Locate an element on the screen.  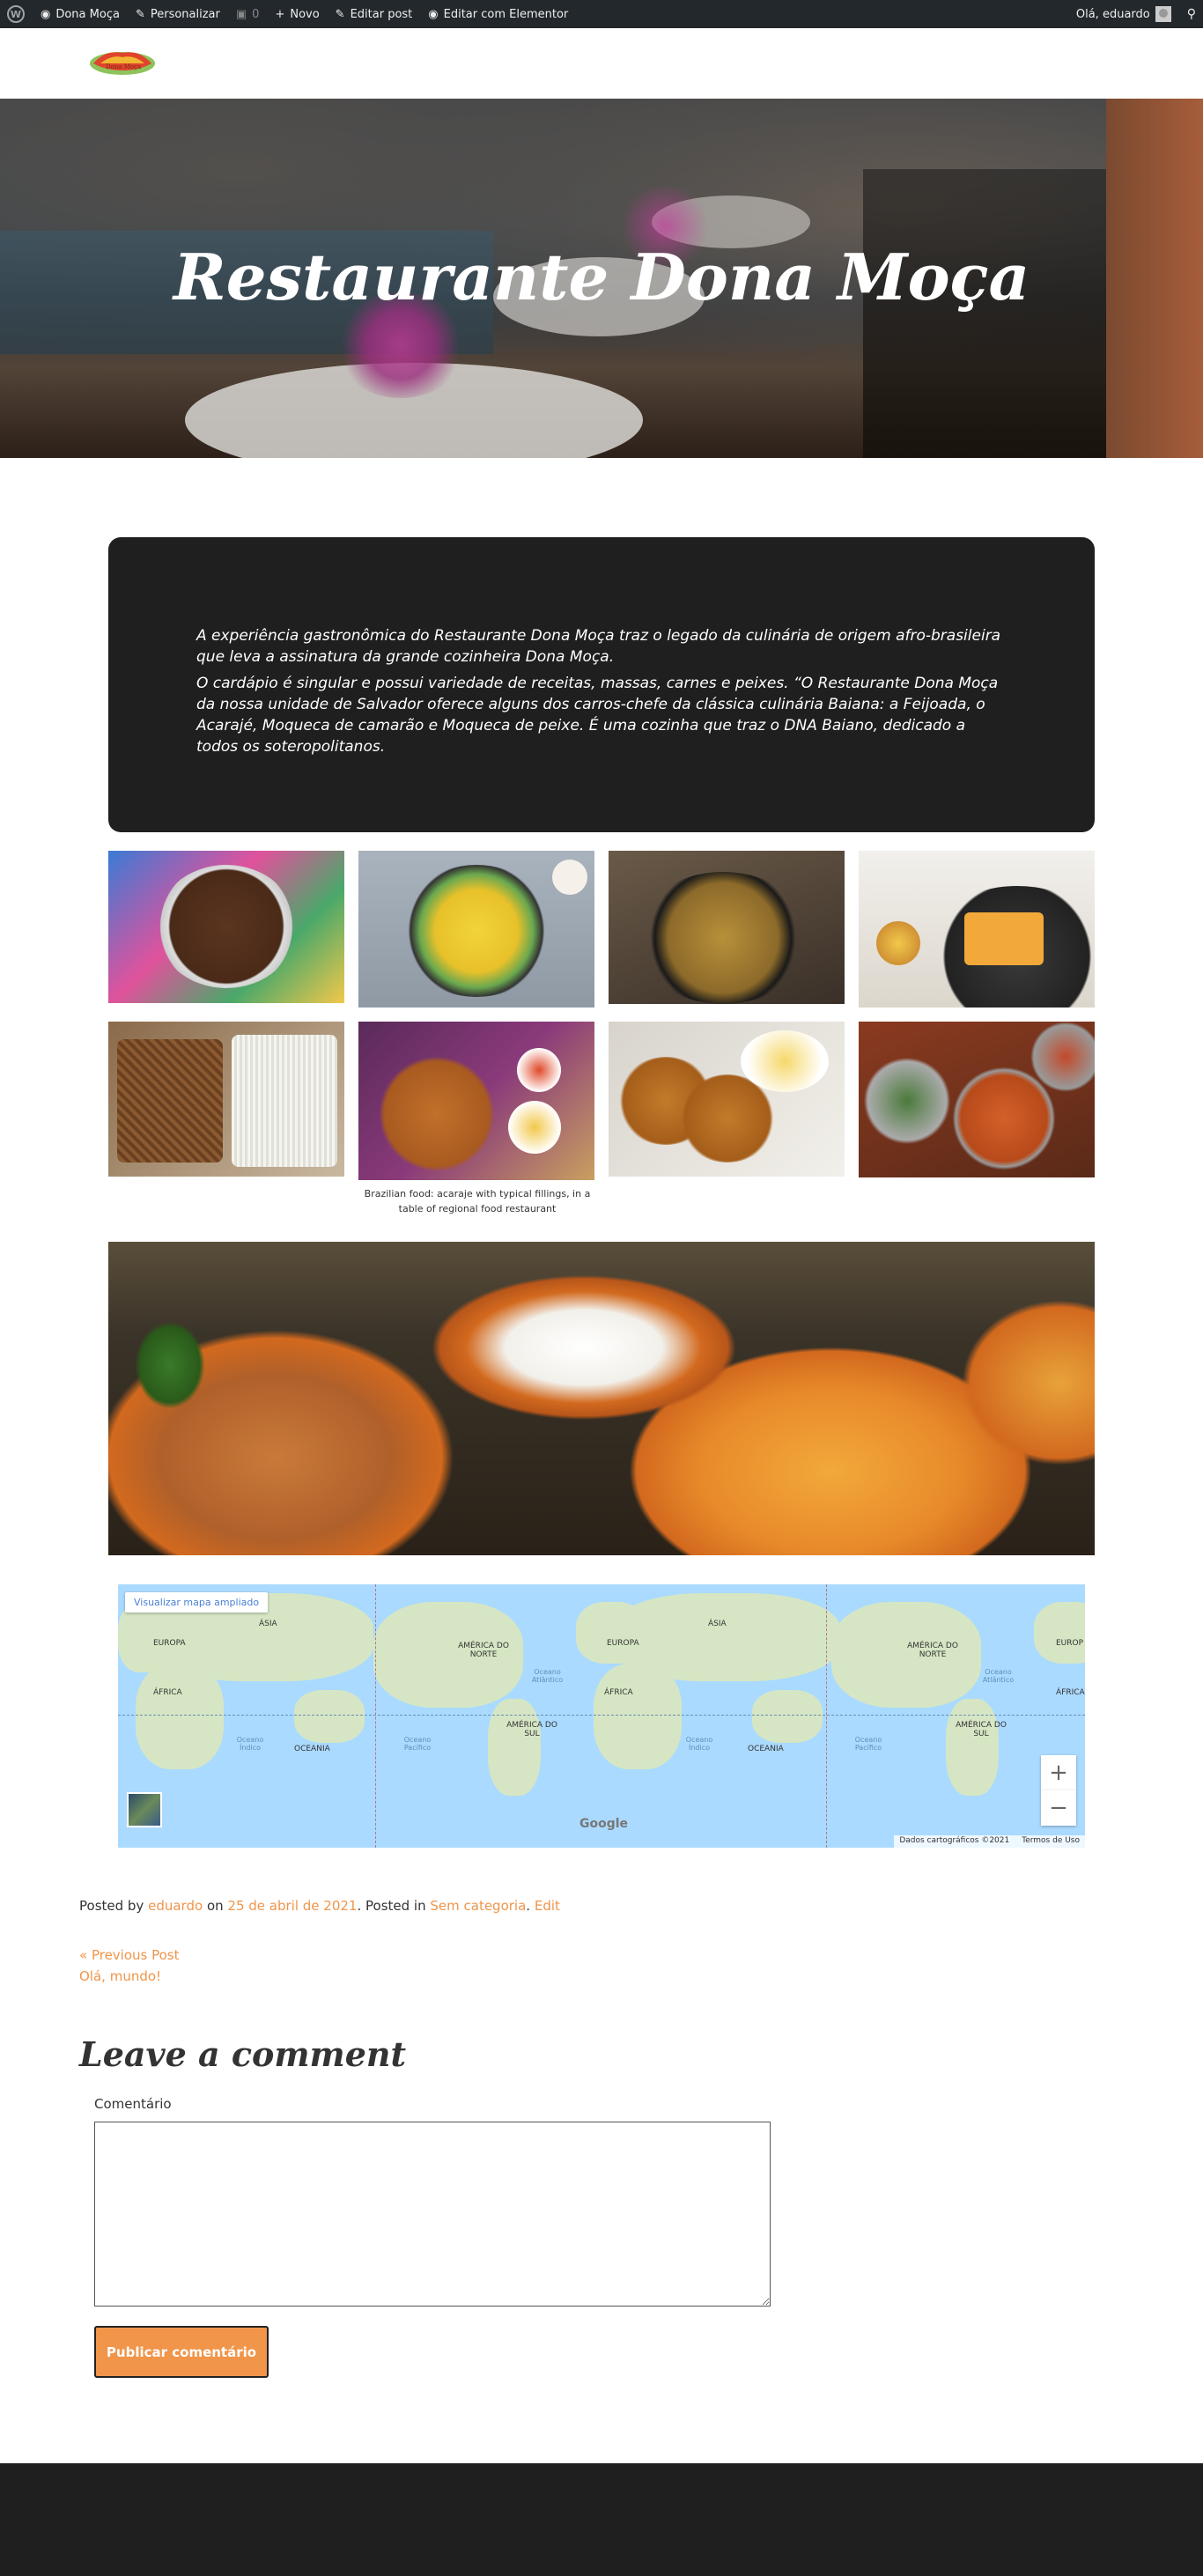
comment-icon: ▣ is located at coordinates (241, 14).